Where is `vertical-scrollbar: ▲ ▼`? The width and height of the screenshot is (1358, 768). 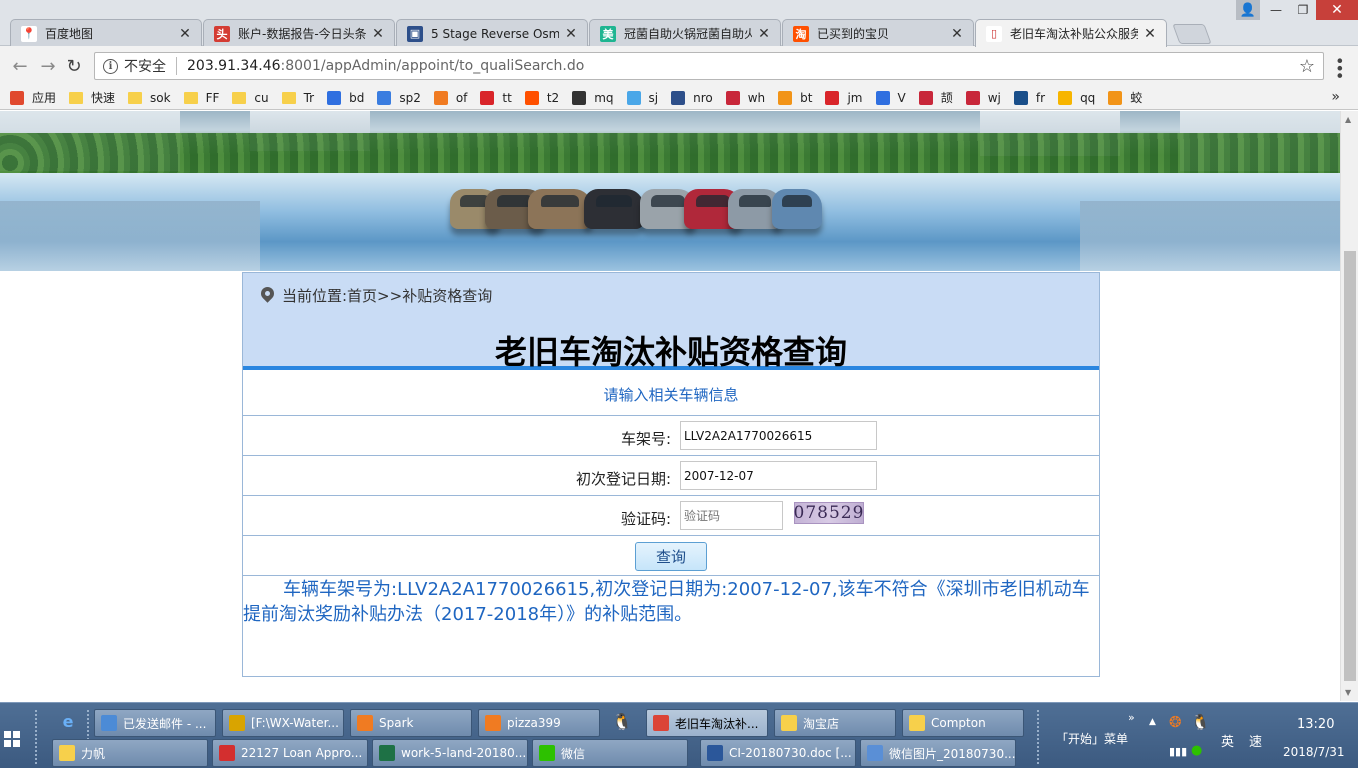 vertical-scrollbar: ▲ ▼ is located at coordinates (1349, 406).